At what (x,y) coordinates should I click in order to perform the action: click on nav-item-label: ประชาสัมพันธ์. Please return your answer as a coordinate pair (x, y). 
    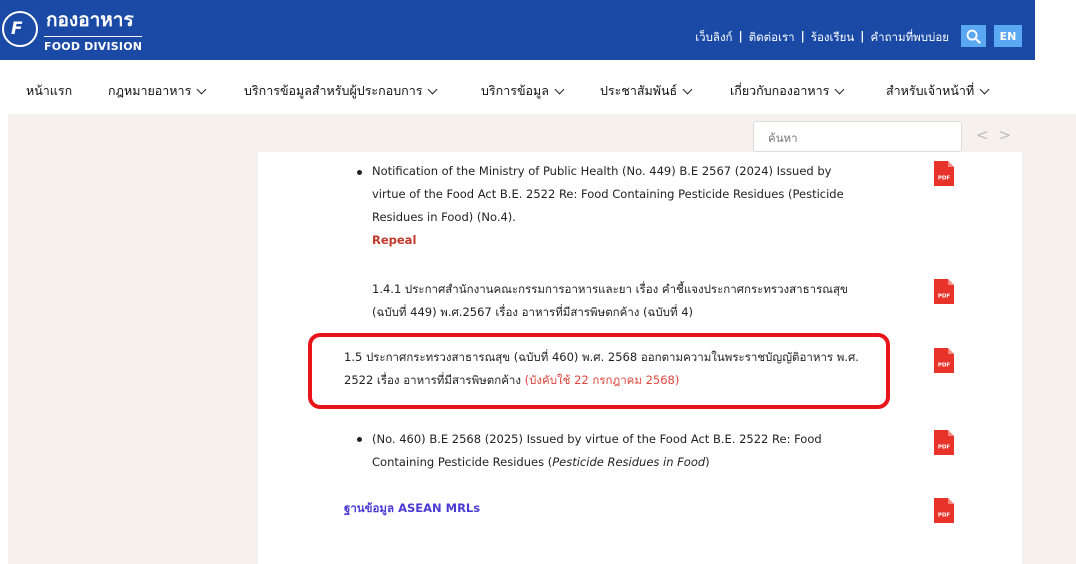
    Looking at the image, I should click on (639, 90).